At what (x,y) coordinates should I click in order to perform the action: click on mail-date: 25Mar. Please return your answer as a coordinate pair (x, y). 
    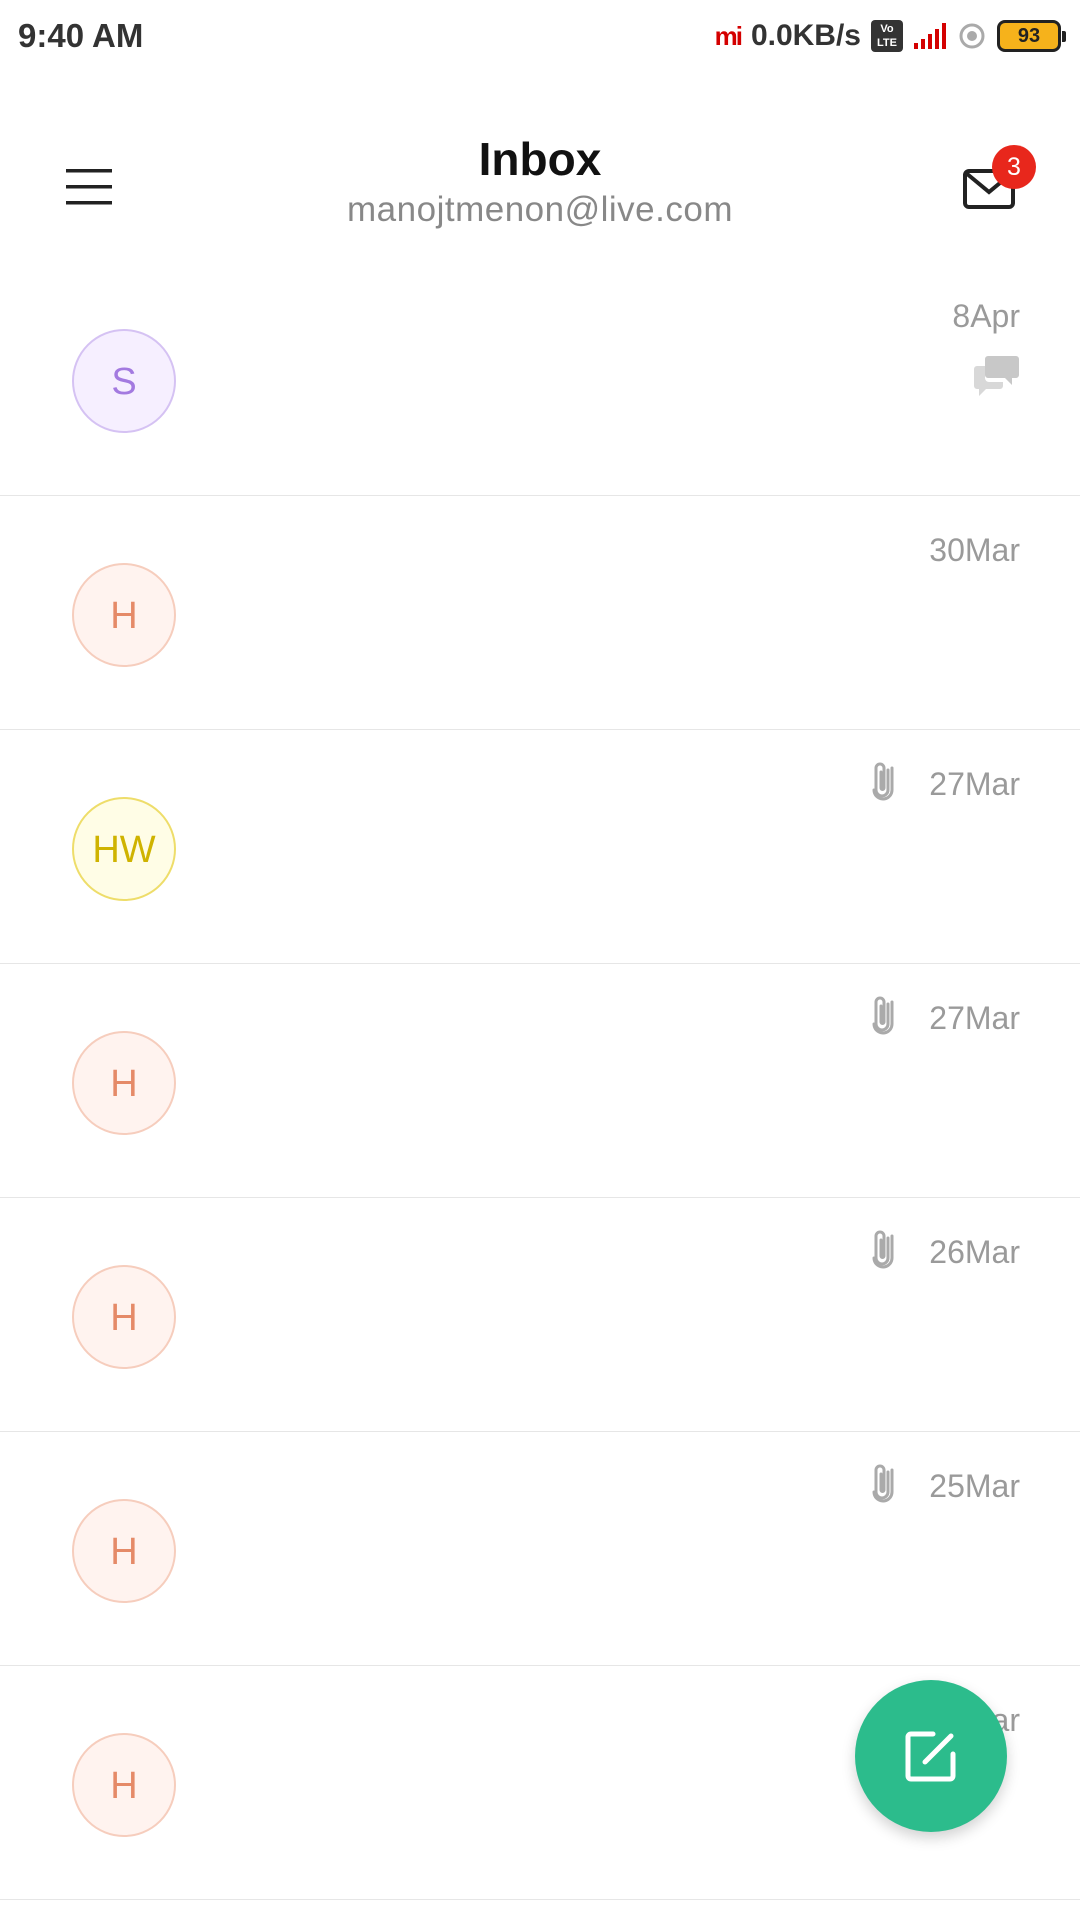
    Looking at the image, I should click on (974, 1486).